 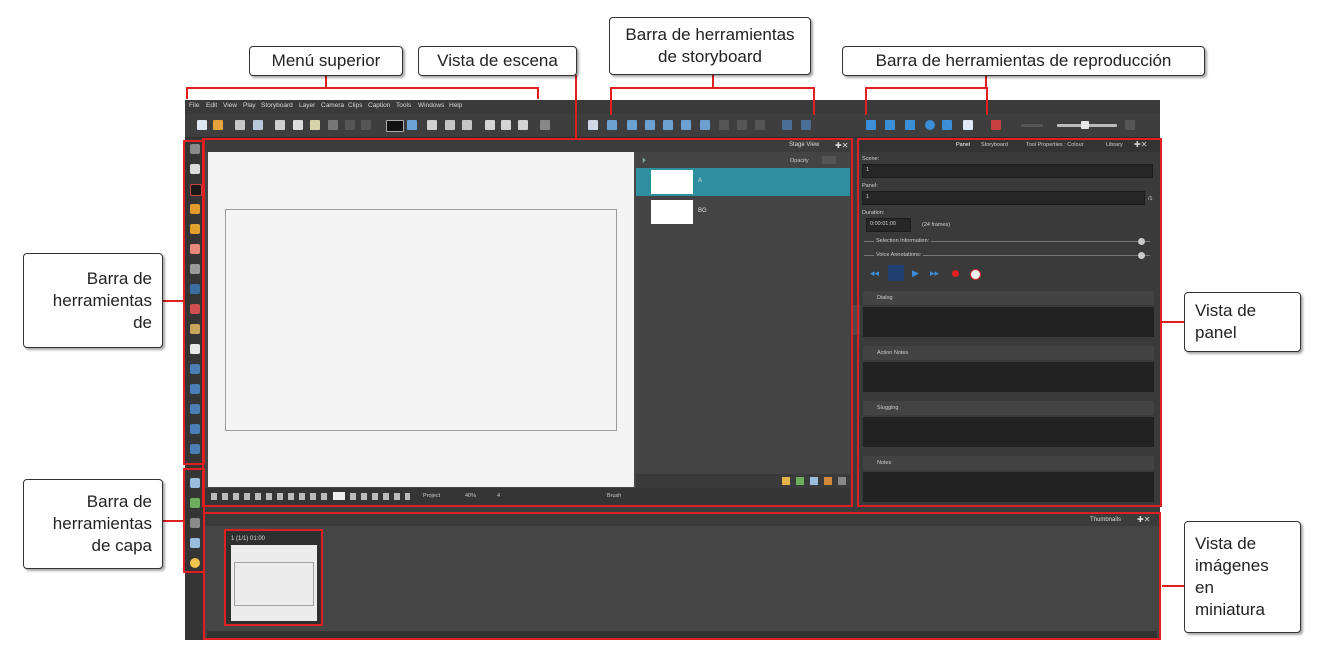 I want to click on smart-add-panel-icon, so click(x=705, y=125).